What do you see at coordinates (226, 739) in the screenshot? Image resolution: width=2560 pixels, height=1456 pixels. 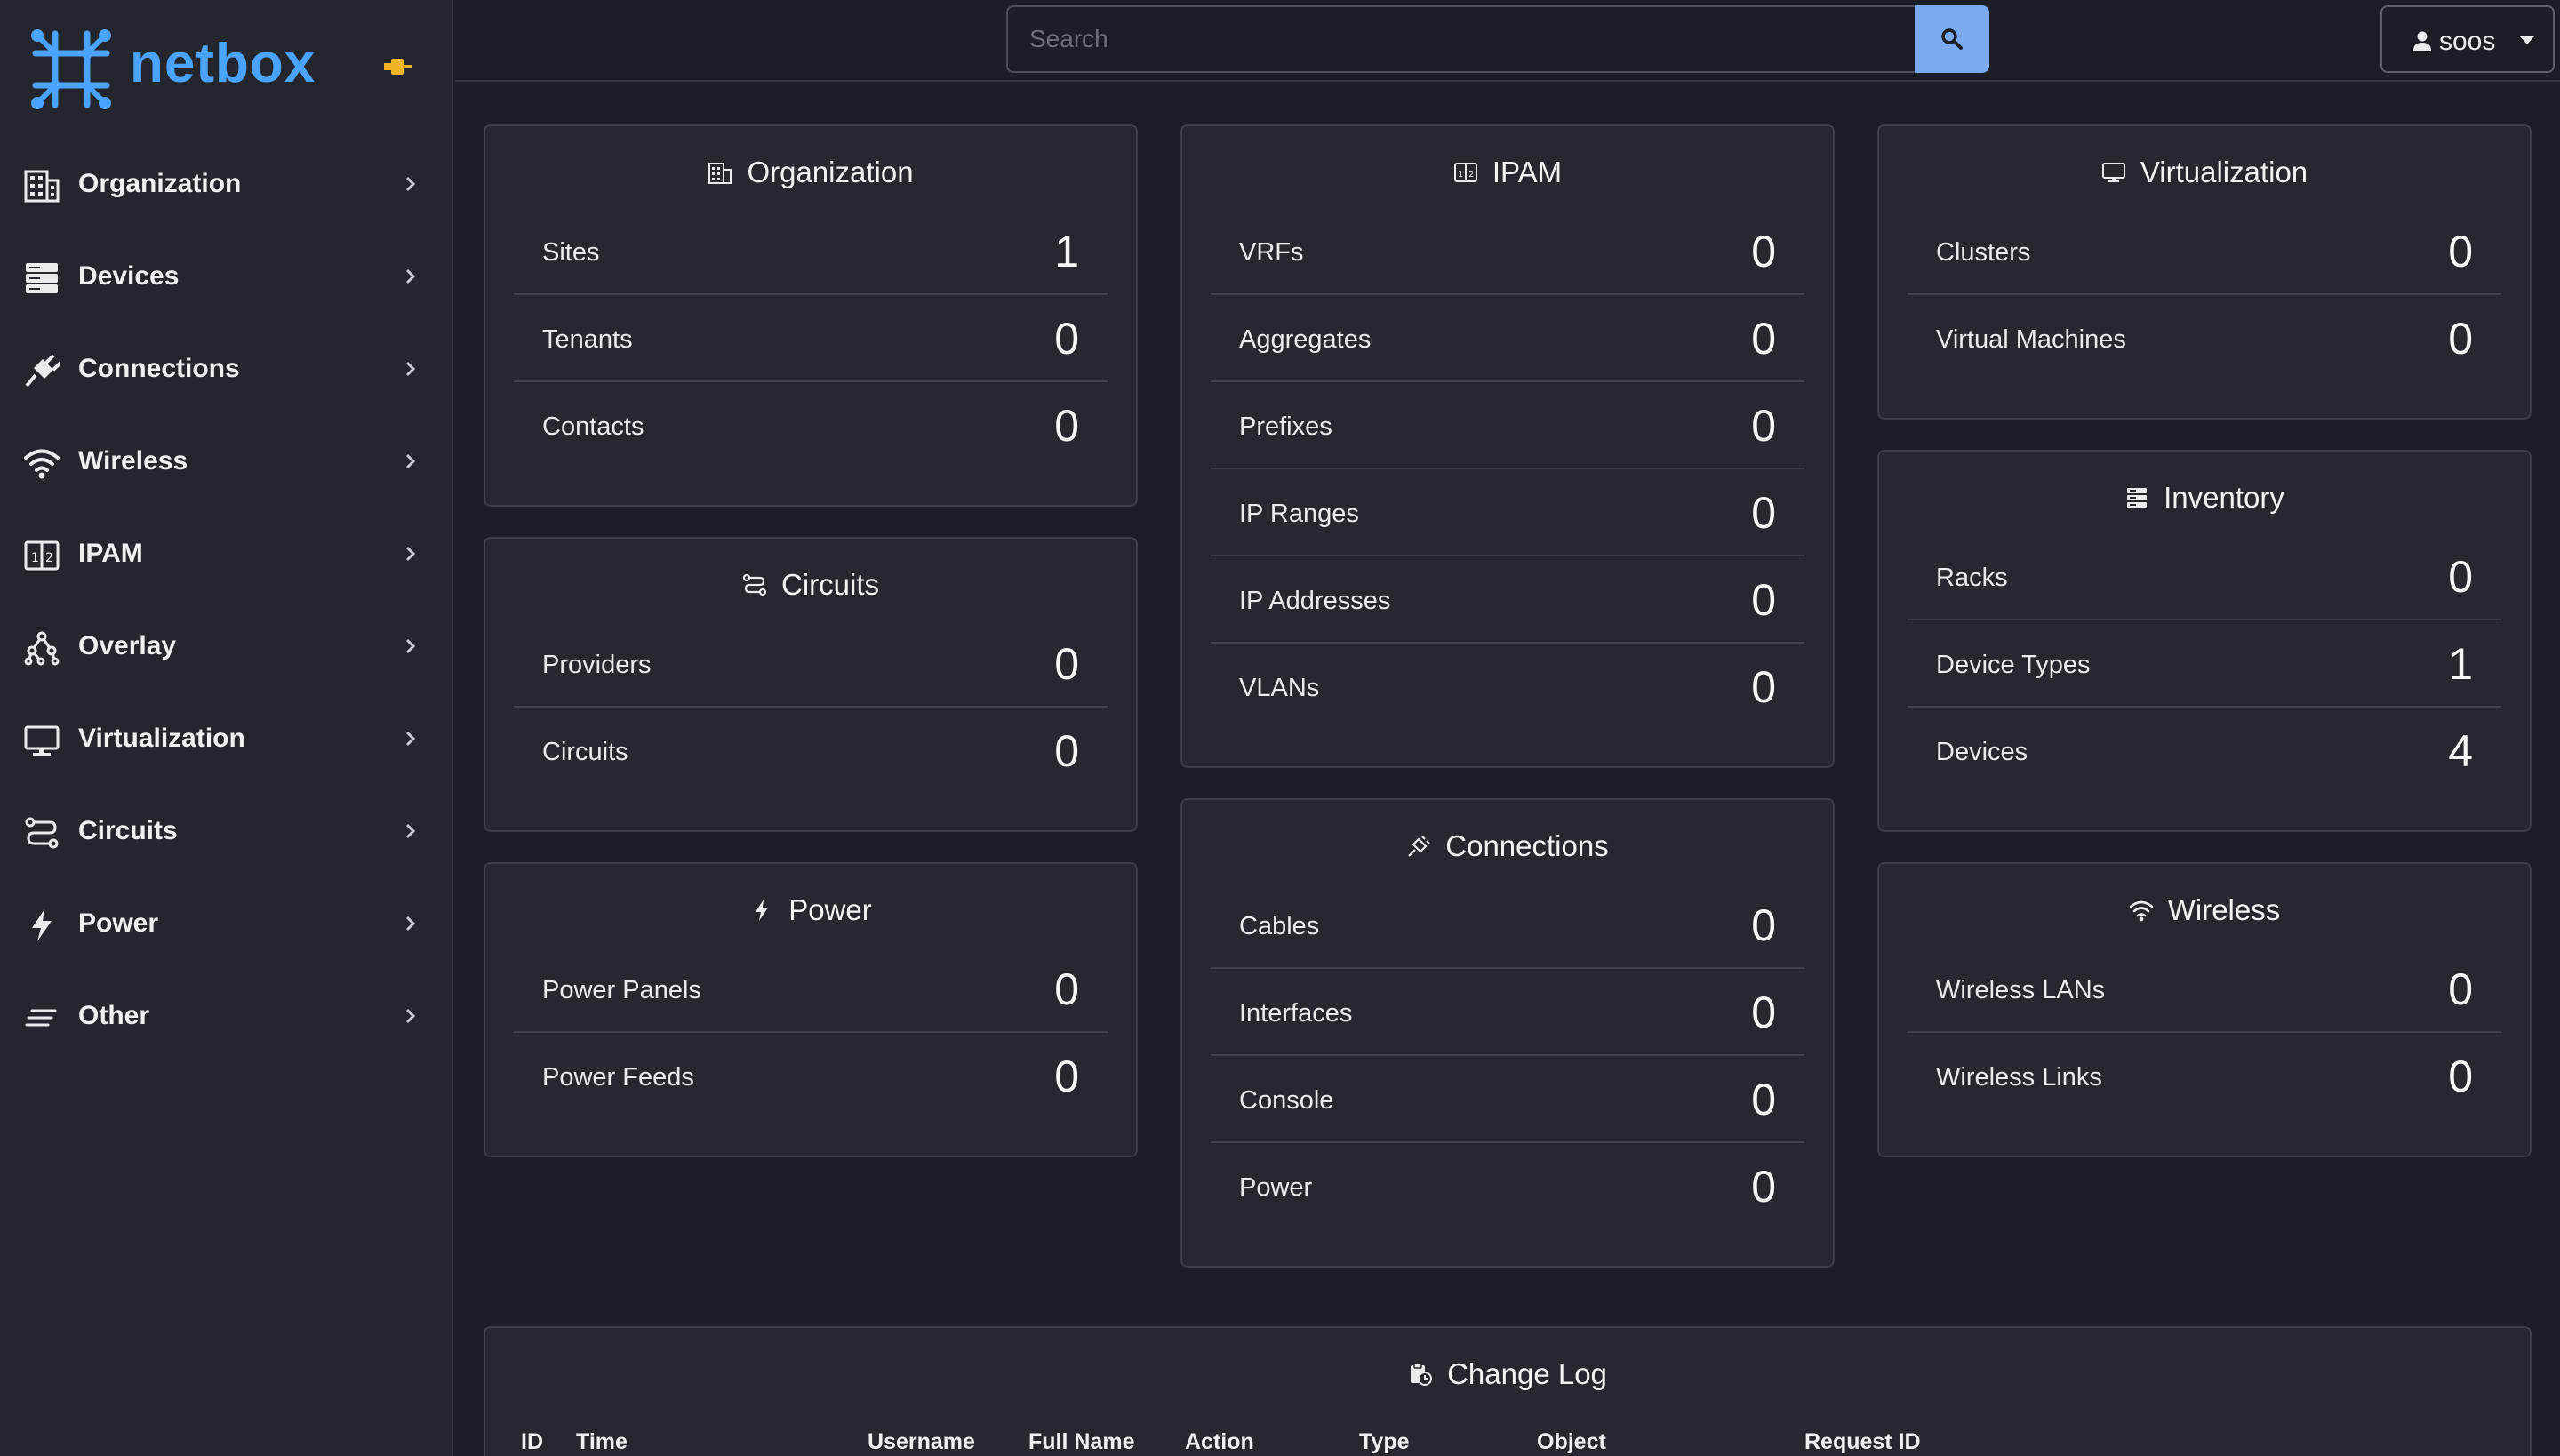 I see `sidebar-item-virtualization: Virtualization` at bounding box center [226, 739].